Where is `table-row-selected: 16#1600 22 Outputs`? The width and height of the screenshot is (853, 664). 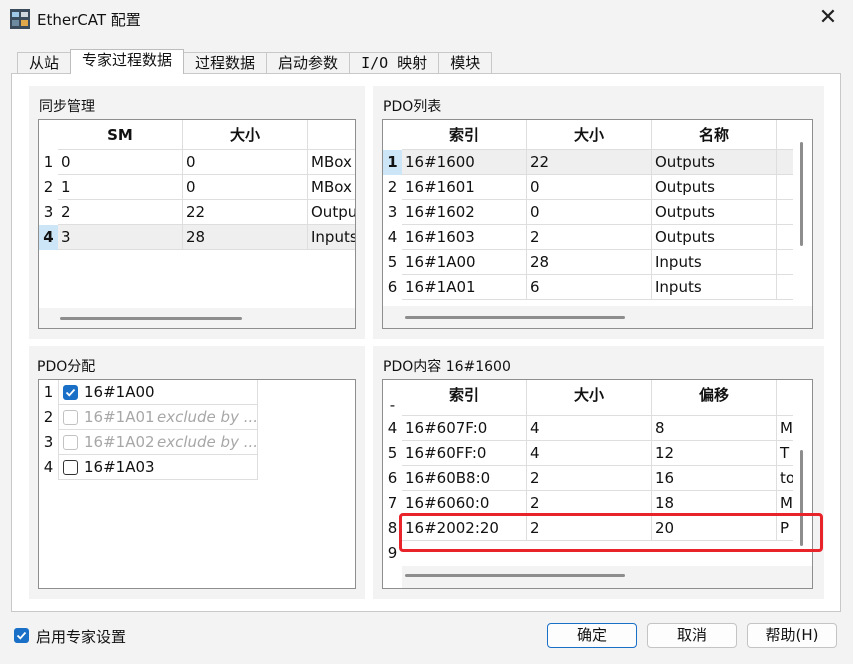 table-row-selected: 16#1600 22 Outputs is located at coordinates (597, 162).